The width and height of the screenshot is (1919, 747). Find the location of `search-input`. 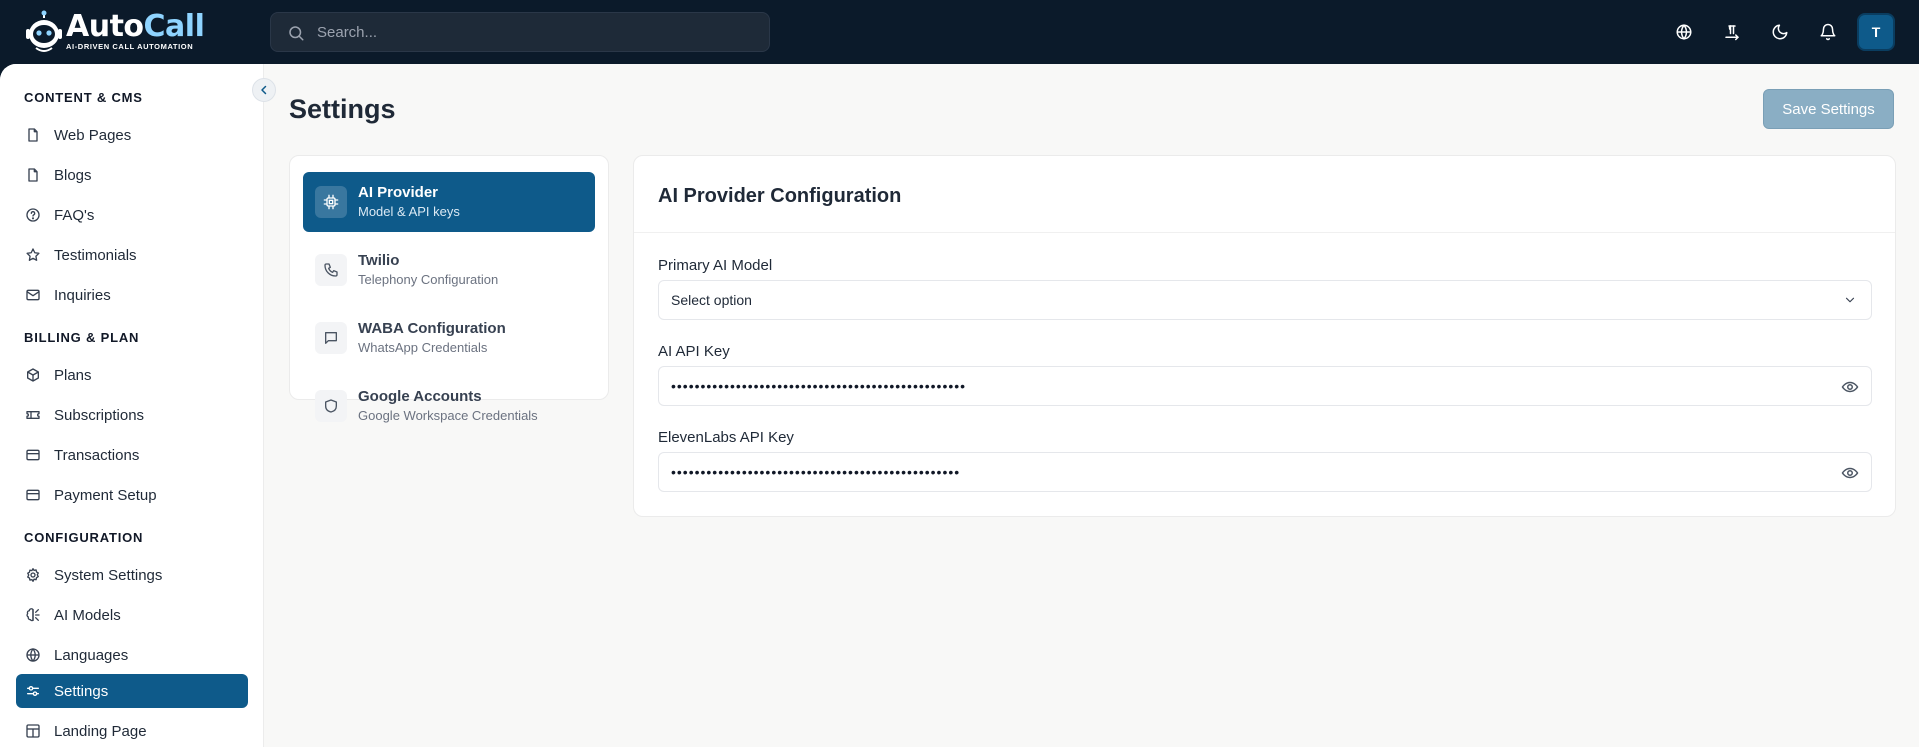

search-input is located at coordinates (537, 32).